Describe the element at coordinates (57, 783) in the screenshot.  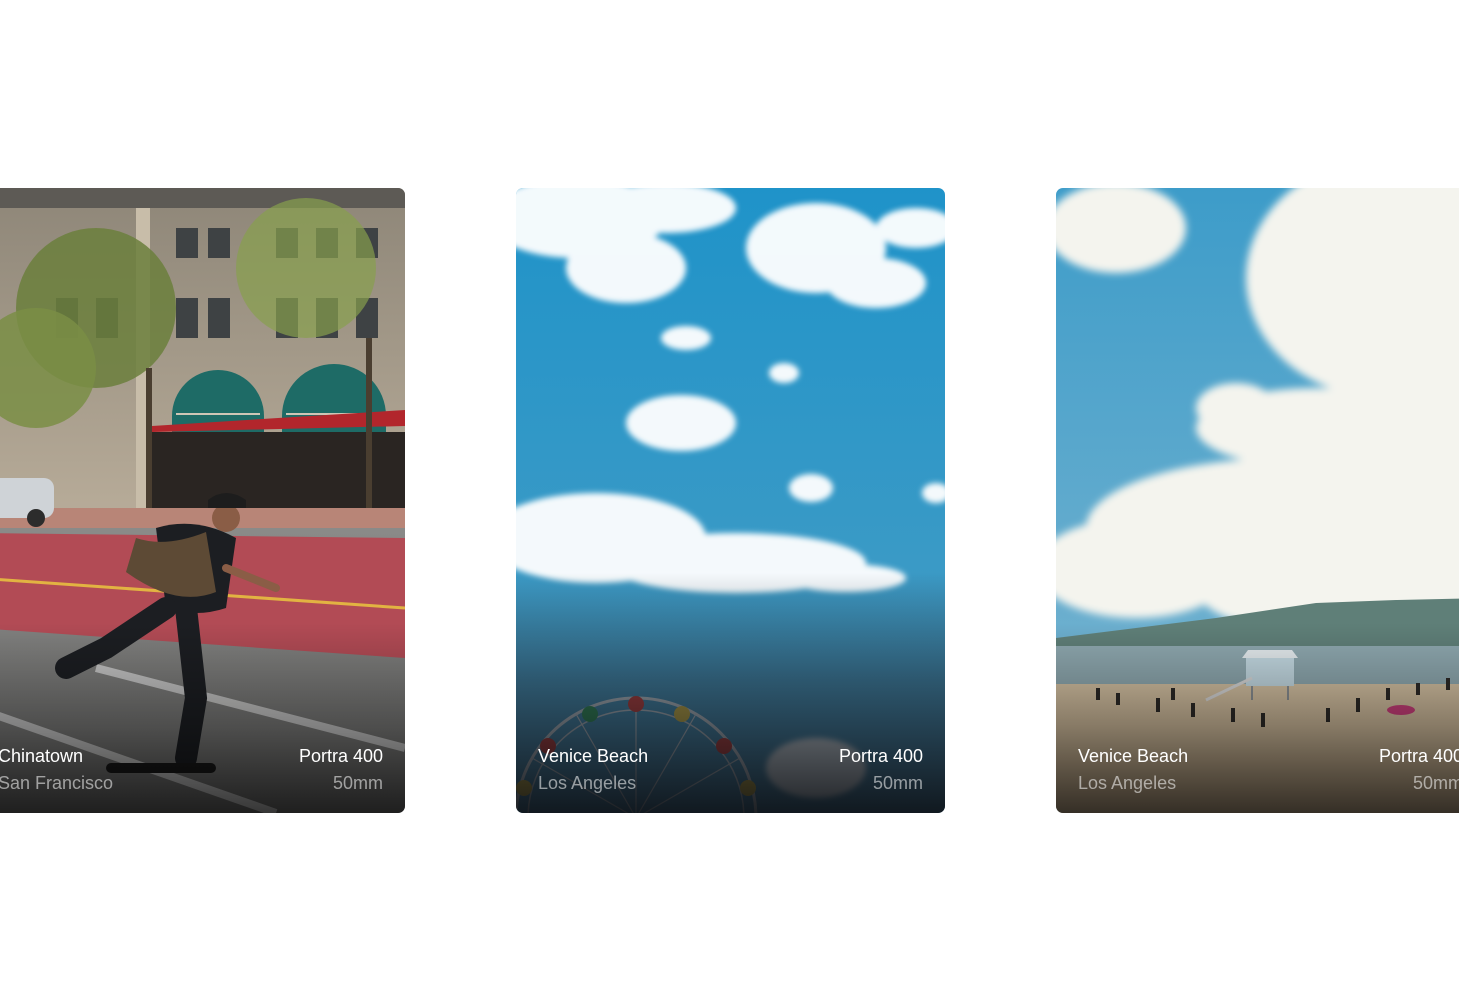
I see `location-city: San Francisco` at that location.